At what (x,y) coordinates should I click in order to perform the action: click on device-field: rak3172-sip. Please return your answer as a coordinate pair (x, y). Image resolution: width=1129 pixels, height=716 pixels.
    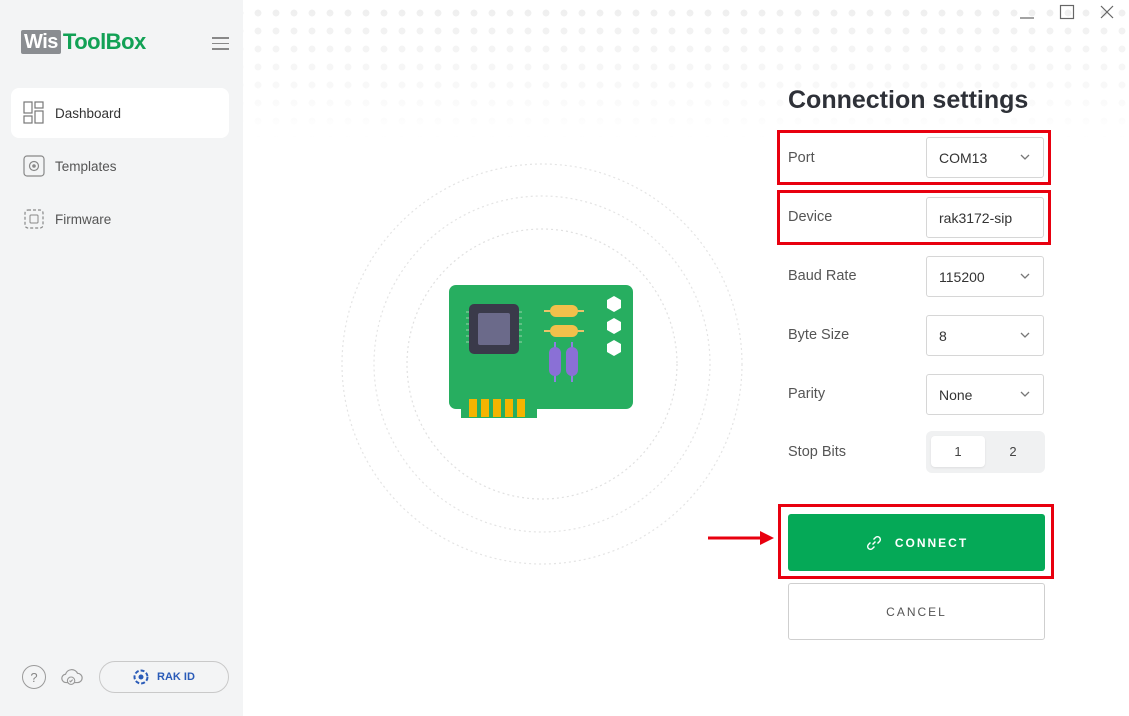
    Looking at the image, I should click on (985, 217).